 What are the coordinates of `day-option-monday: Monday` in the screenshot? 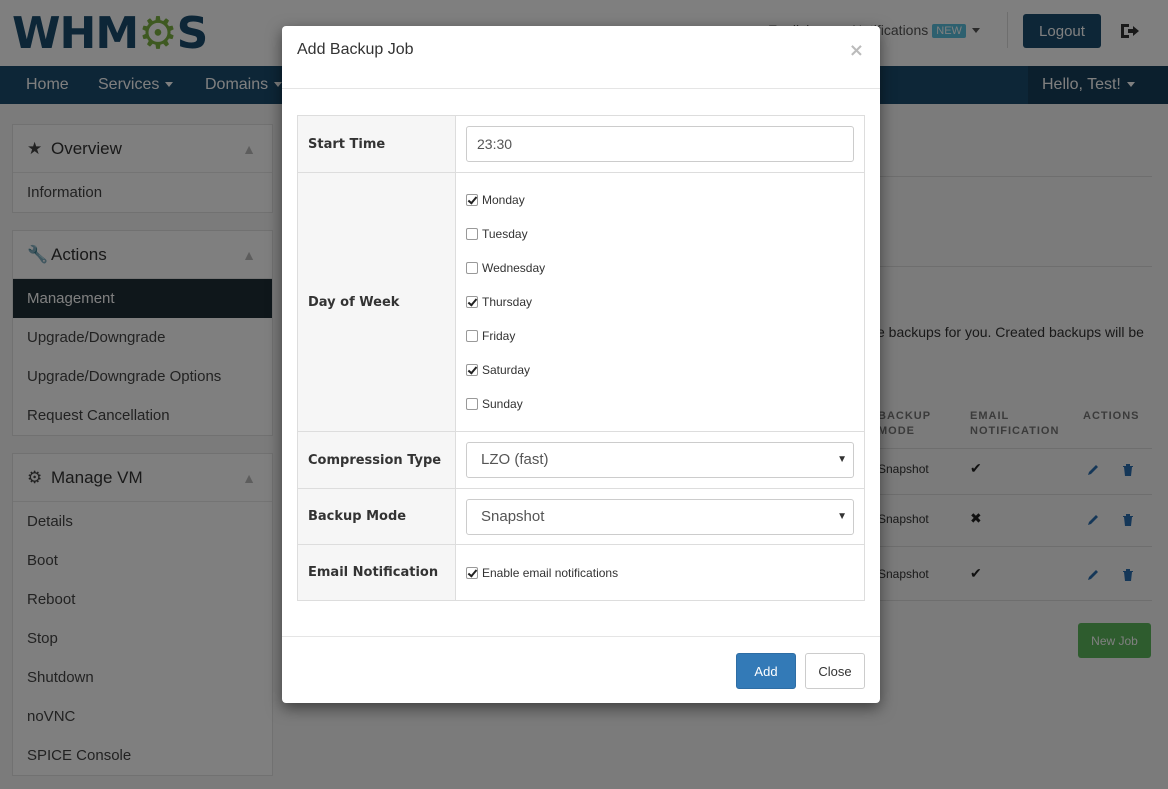 It's located at (660, 200).